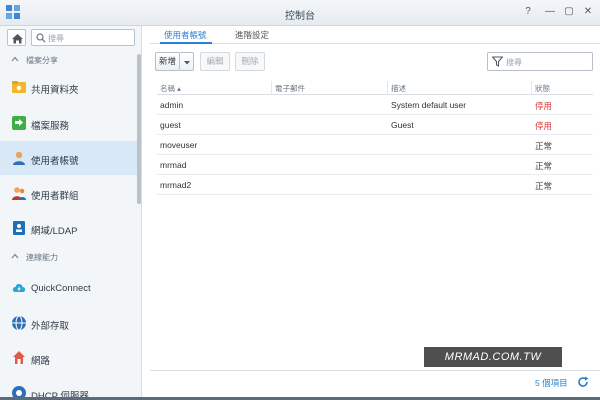 Image resolution: width=600 pixels, height=400 pixels. What do you see at coordinates (167, 61) in the screenshot?
I see `create-button: 新增` at bounding box center [167, 61].